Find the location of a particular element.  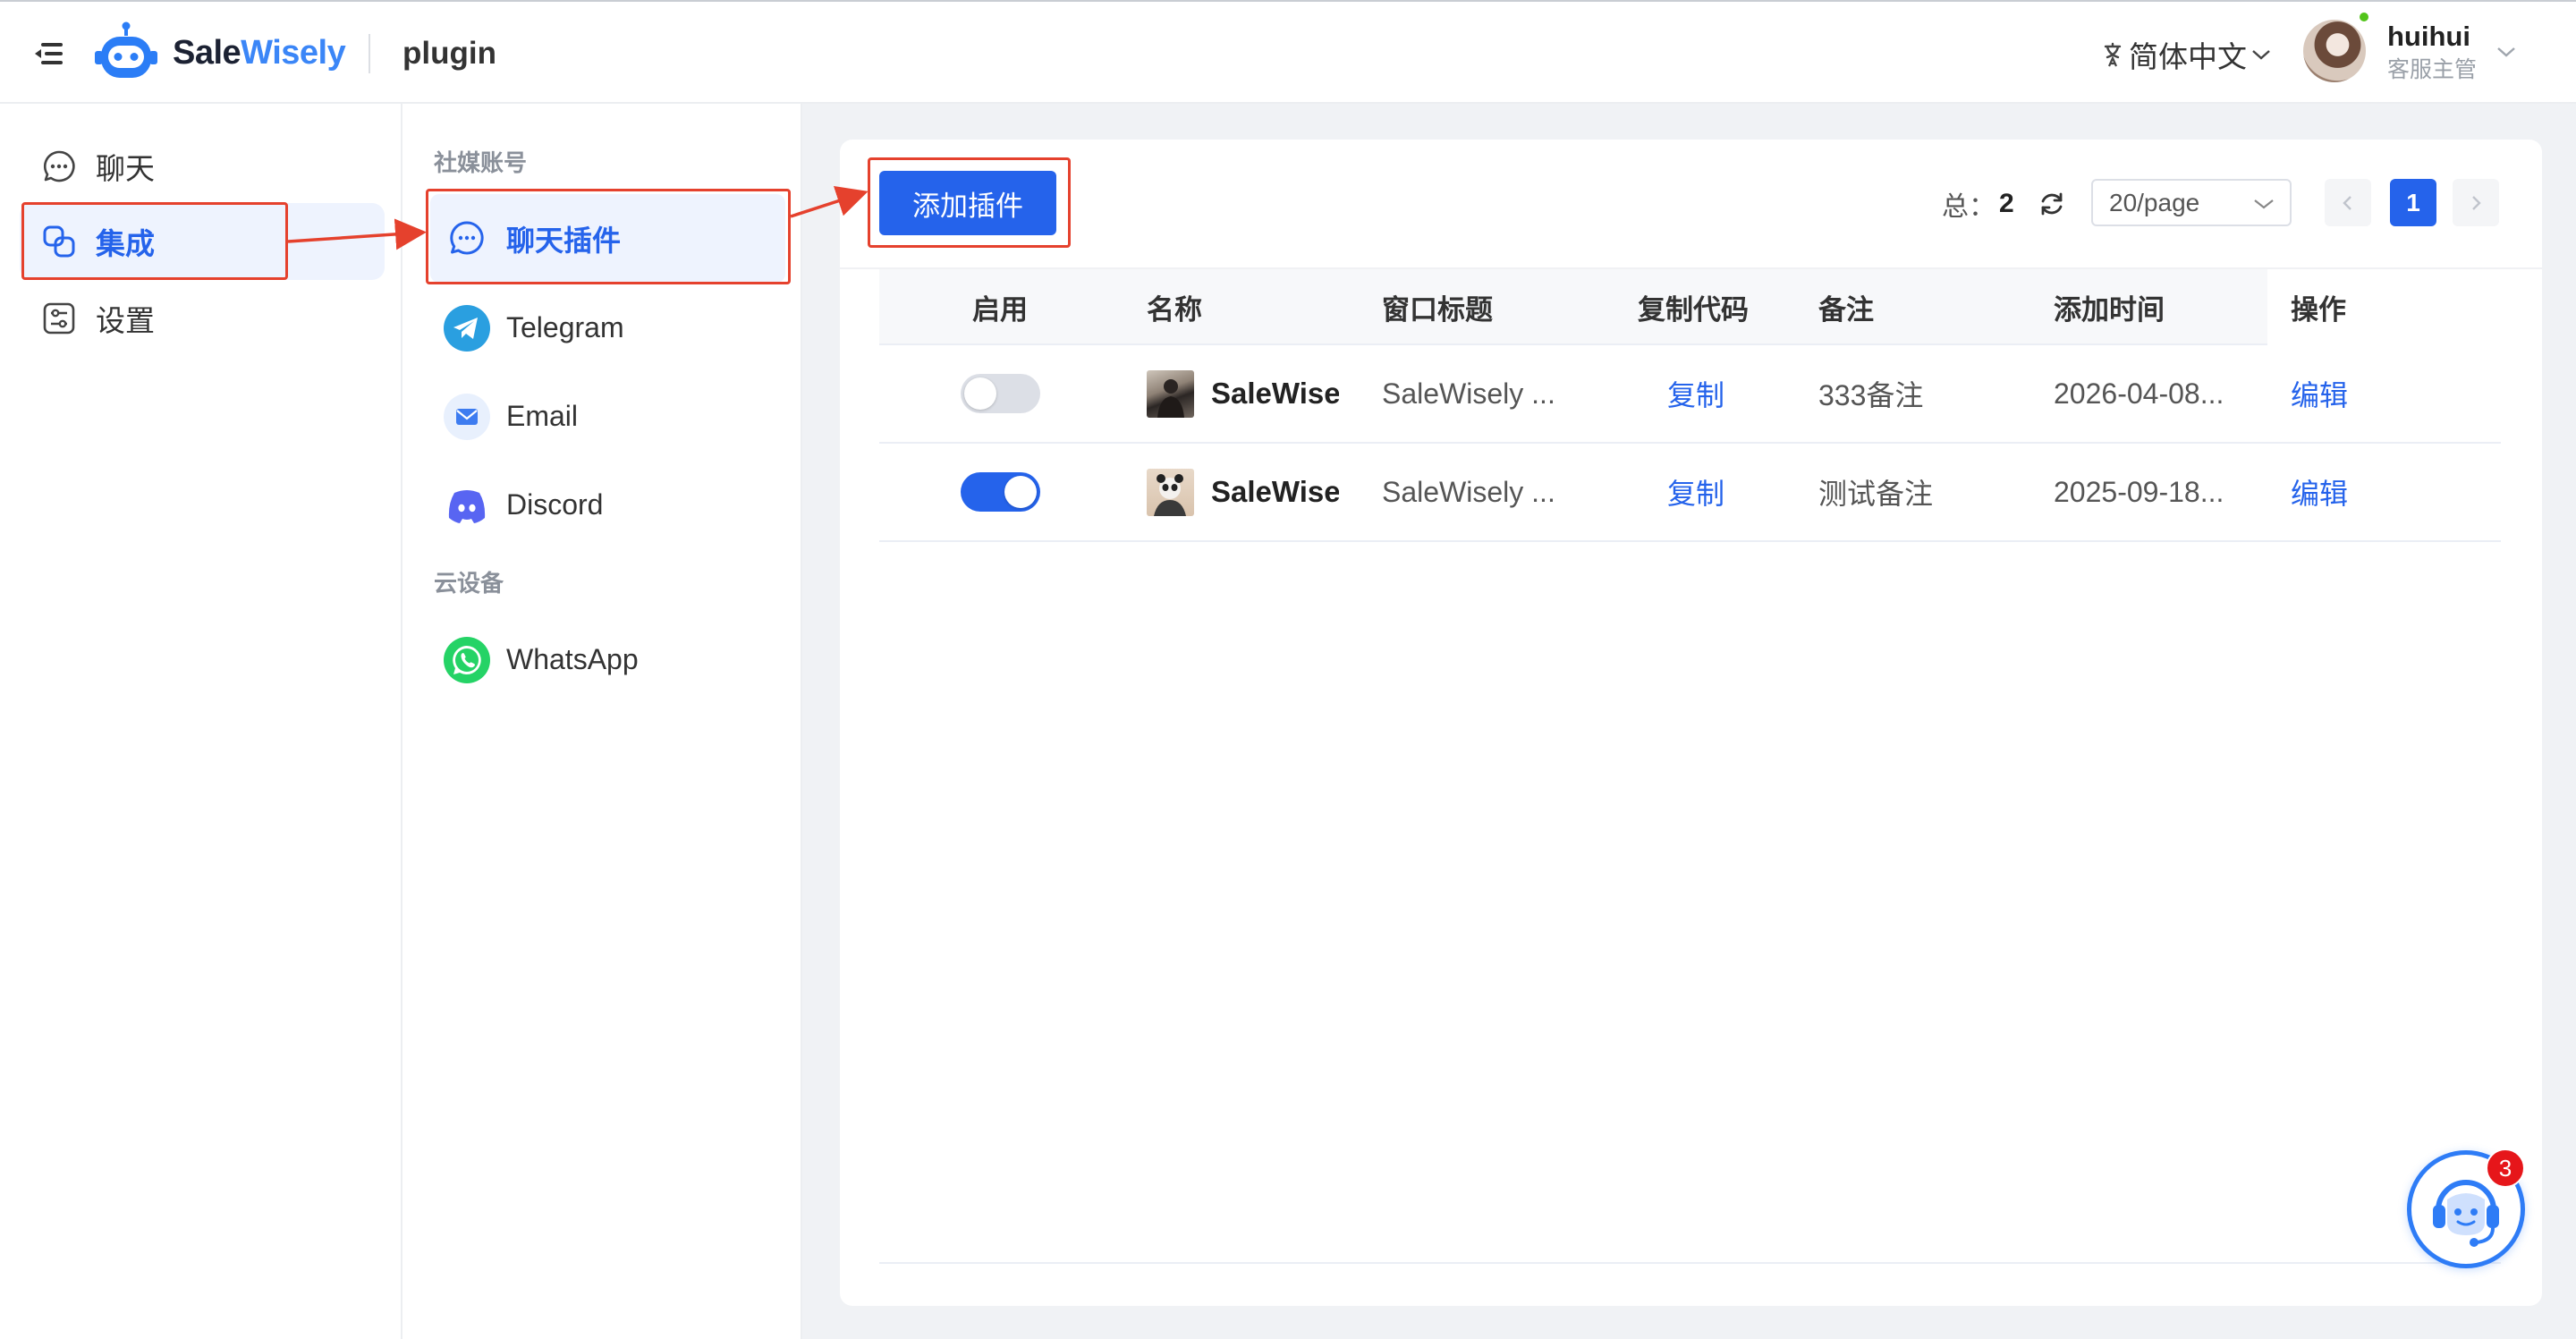

language-selector: 简体中文 is located at coordinates (2186, 54).